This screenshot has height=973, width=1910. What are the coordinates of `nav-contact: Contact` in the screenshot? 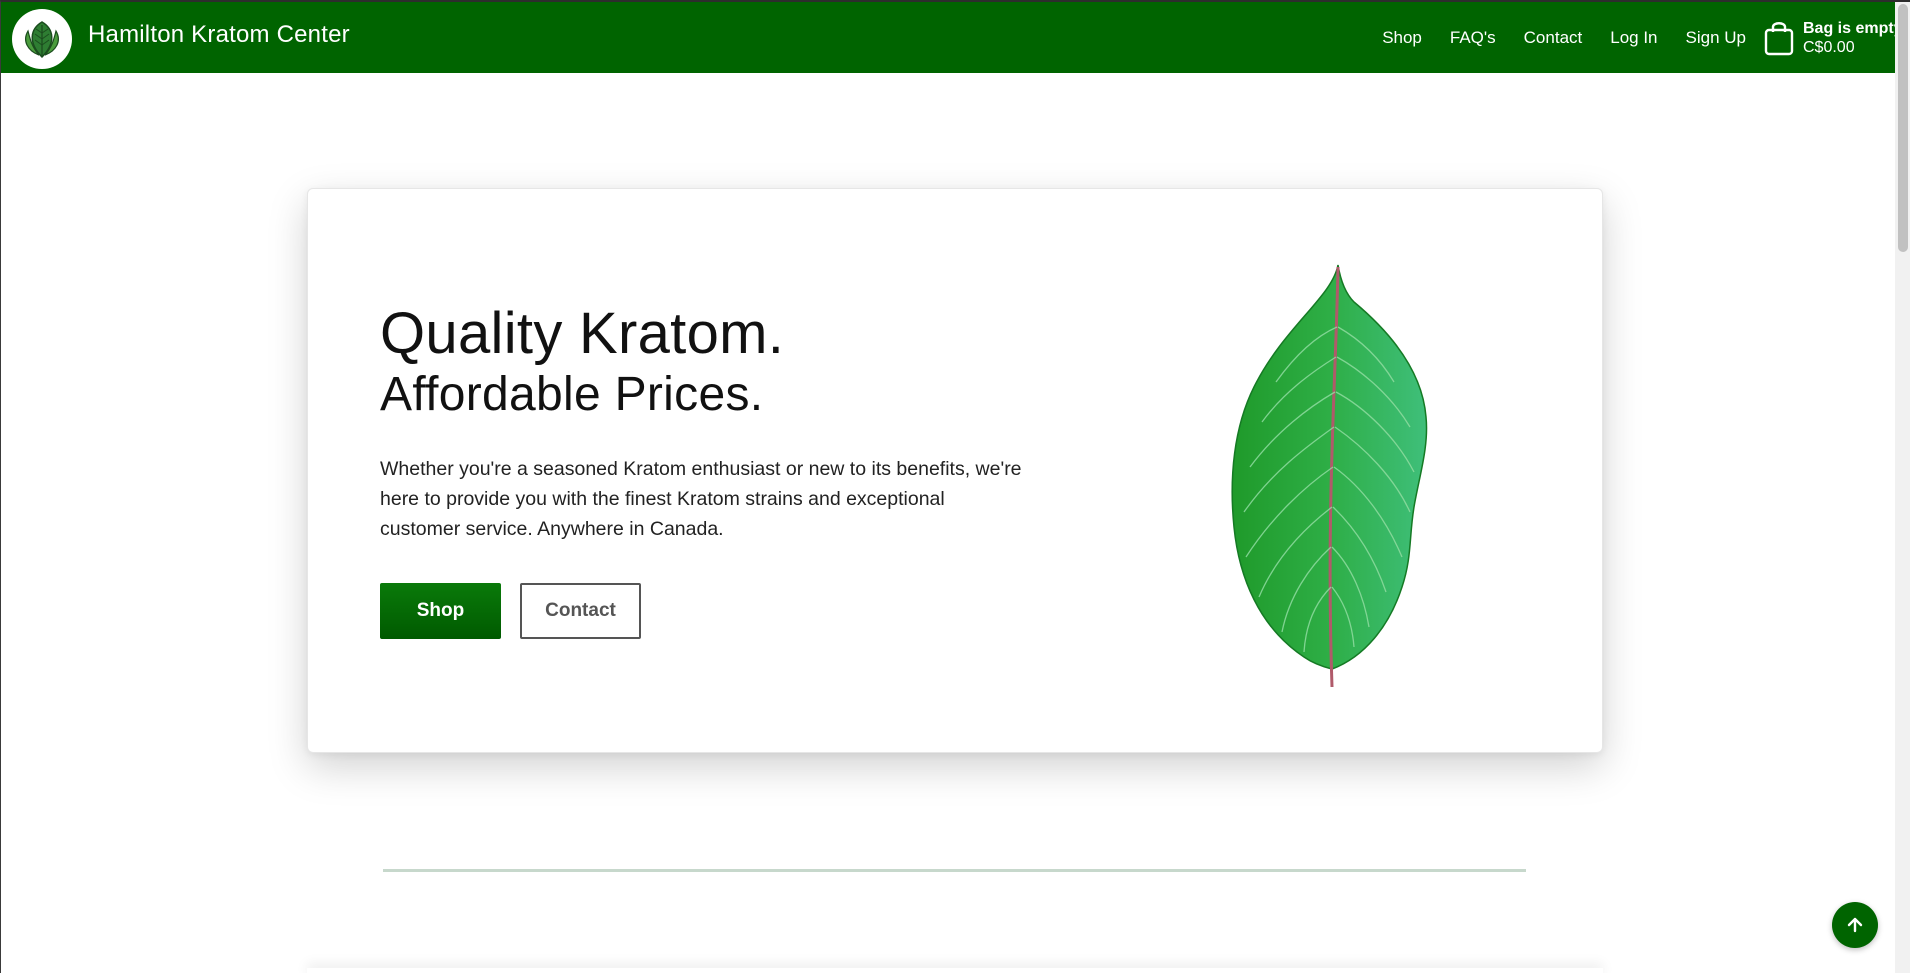 It's located at (1553, 38).